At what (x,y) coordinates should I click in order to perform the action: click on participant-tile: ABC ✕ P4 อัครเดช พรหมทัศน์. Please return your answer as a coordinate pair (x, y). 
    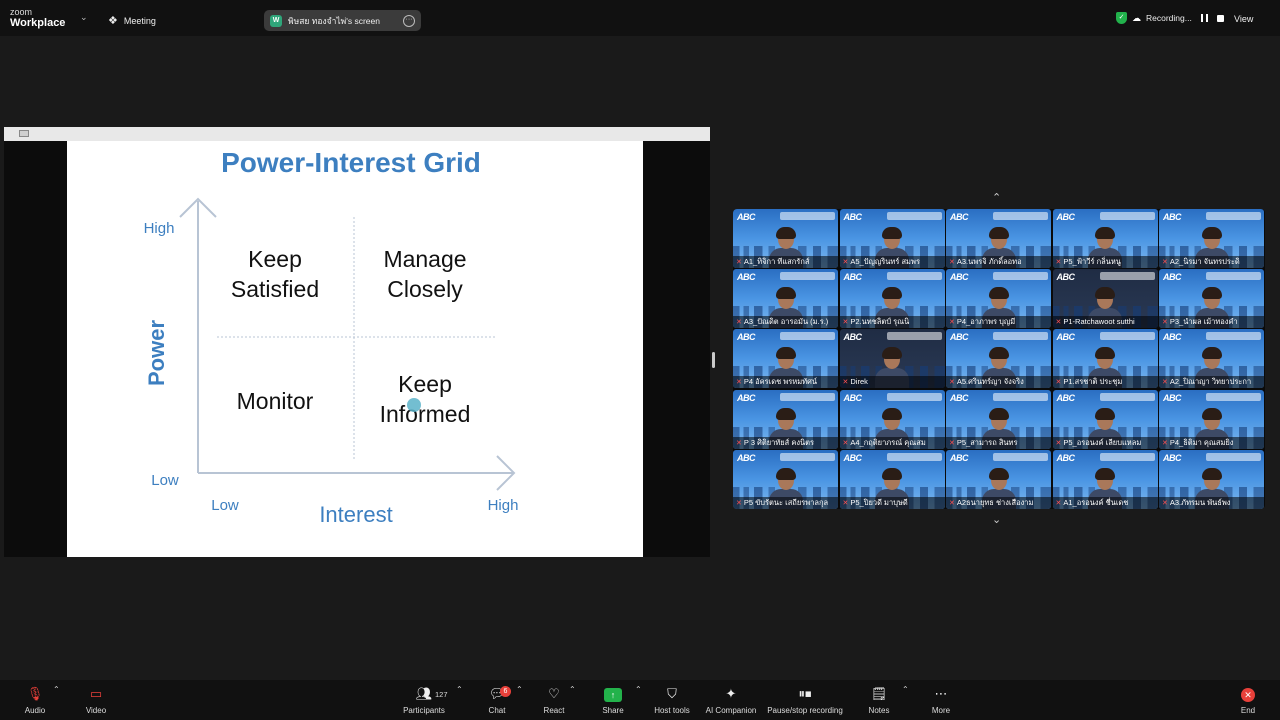
    Looking at the image, I should click on (785, 359).